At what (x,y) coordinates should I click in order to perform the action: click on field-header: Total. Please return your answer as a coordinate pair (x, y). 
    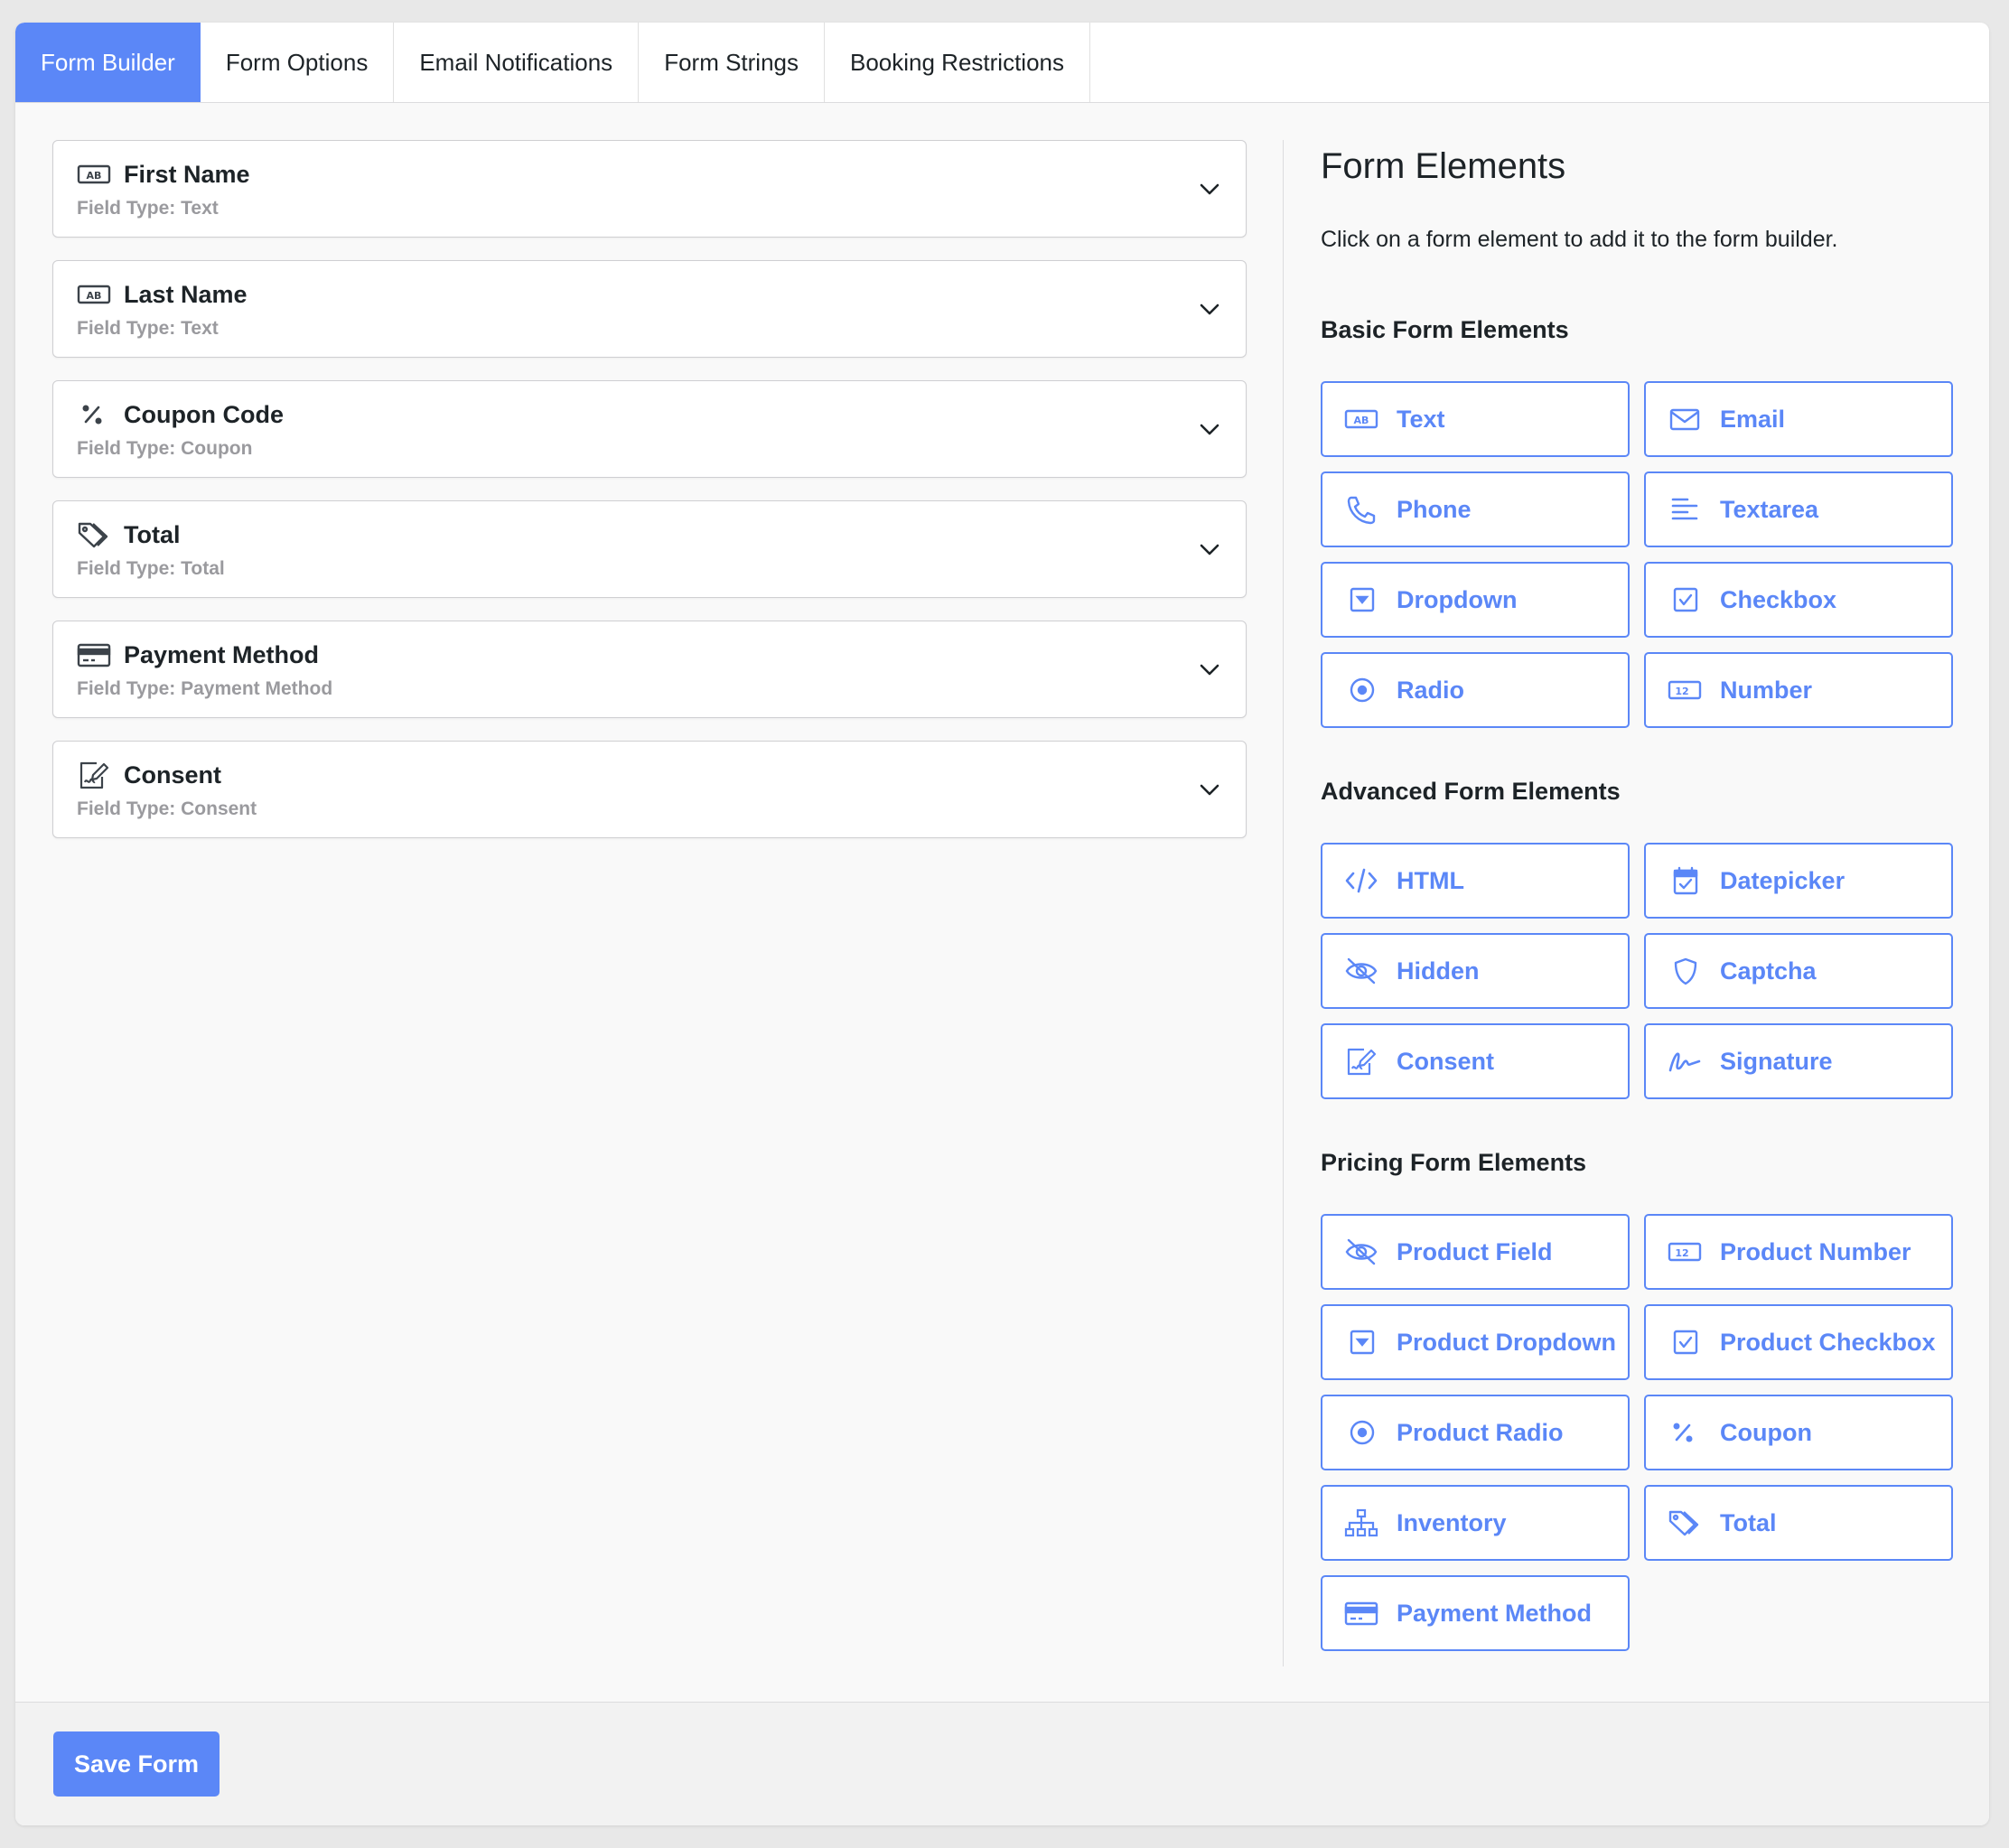
    Looking at the image, I should click on (129, 535).